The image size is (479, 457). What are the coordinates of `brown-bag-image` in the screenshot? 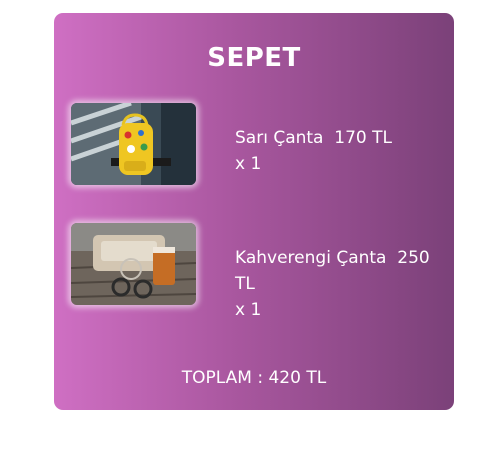 It's located at (133, 264).